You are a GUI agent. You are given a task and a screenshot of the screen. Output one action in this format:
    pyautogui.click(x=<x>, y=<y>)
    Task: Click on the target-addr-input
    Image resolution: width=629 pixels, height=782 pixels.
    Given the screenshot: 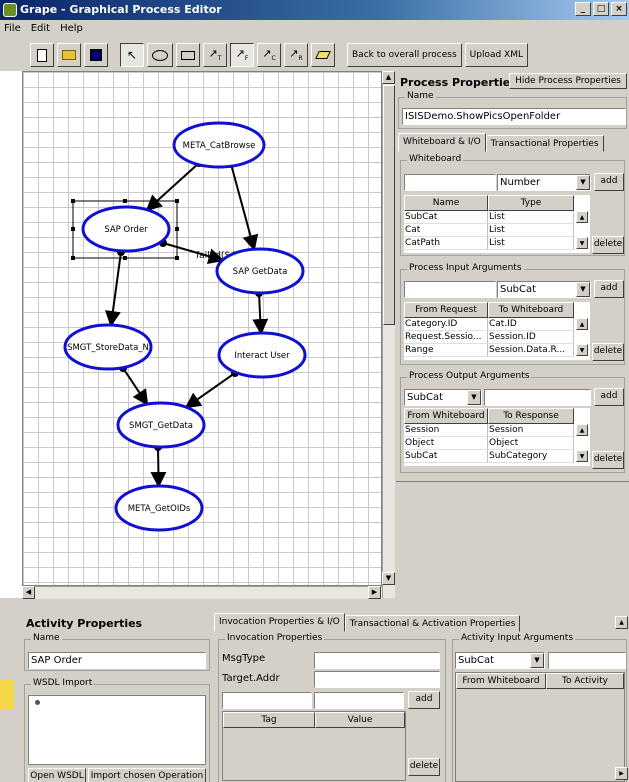 What is the action you would take?
    pyautogui.click(x=377, y=679)
    